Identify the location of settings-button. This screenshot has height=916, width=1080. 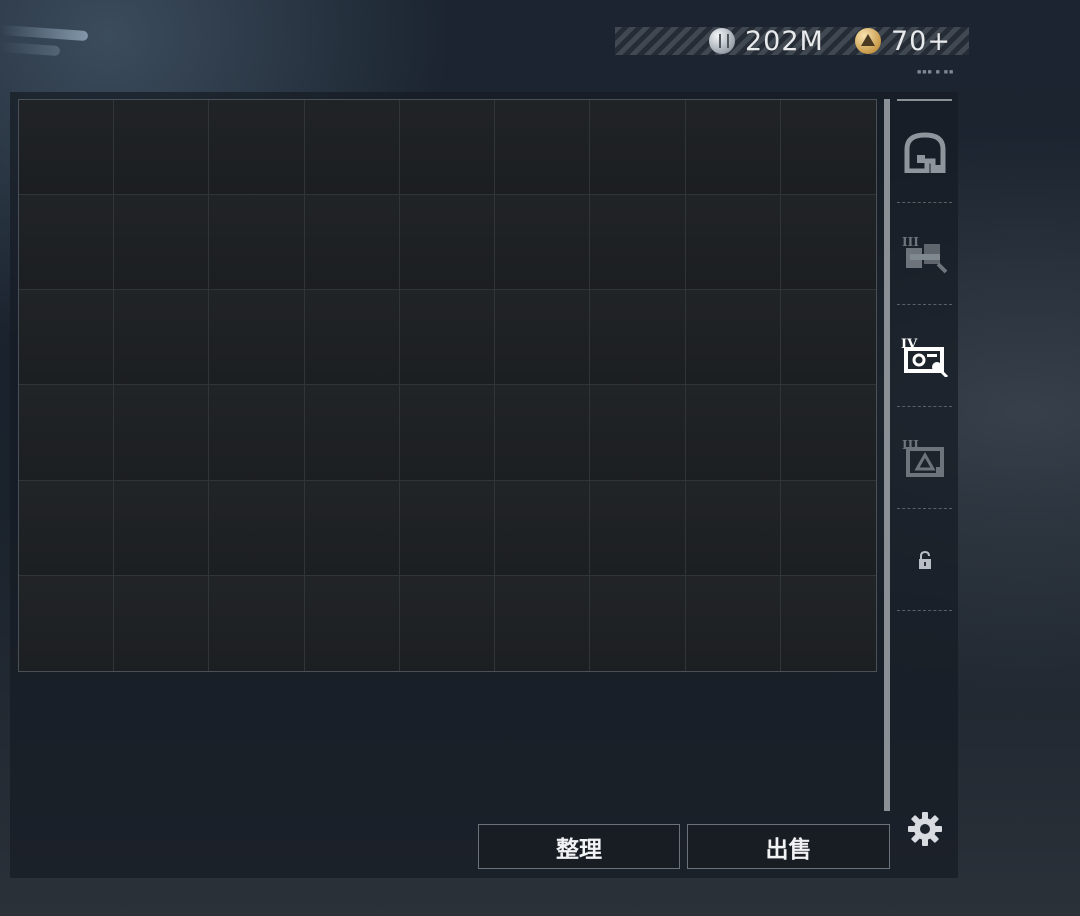
(925, 829).